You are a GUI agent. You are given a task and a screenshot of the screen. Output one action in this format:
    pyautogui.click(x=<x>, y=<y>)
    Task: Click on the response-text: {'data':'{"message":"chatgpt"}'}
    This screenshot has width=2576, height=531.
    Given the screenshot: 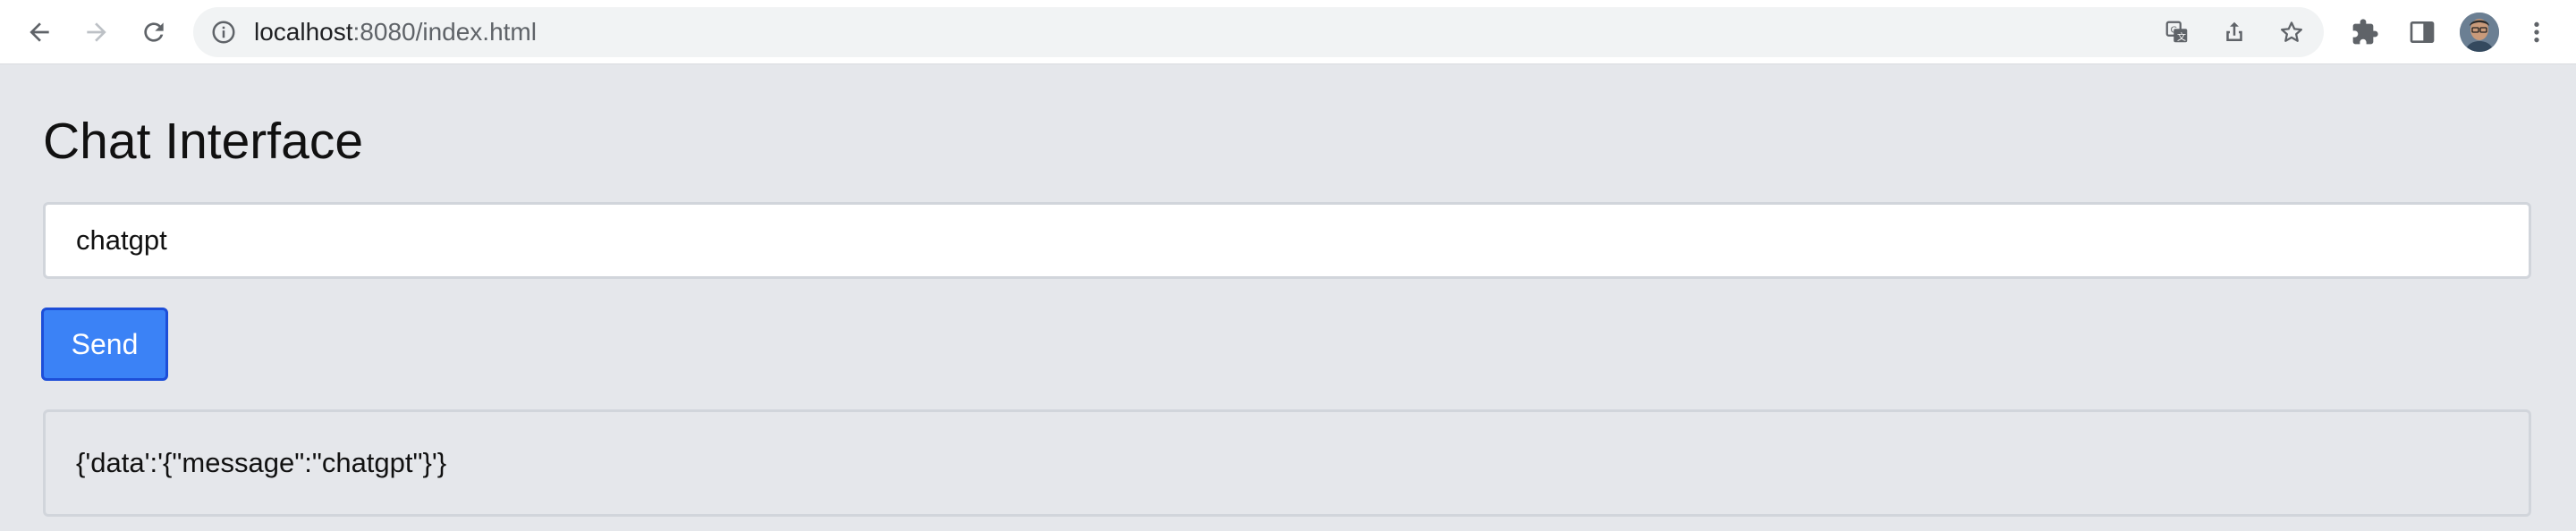 What is the action you would take?
    pyautogui.click(x=261, y=462)
    